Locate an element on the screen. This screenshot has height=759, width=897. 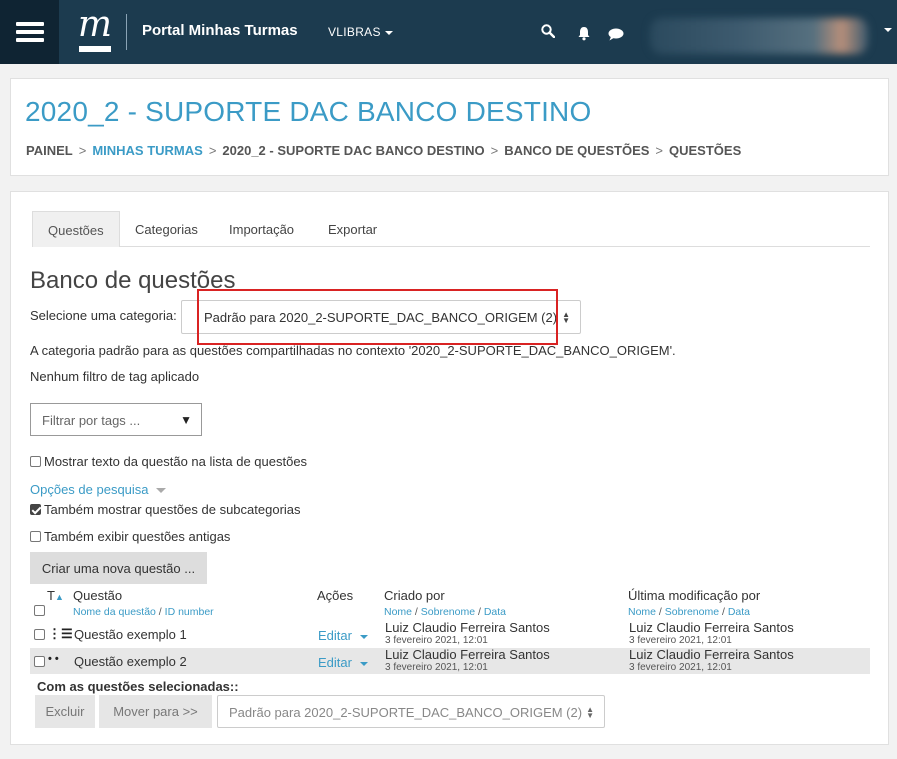
dropdown-triangle-icon: ▼ is located at coordinates (186, 420).